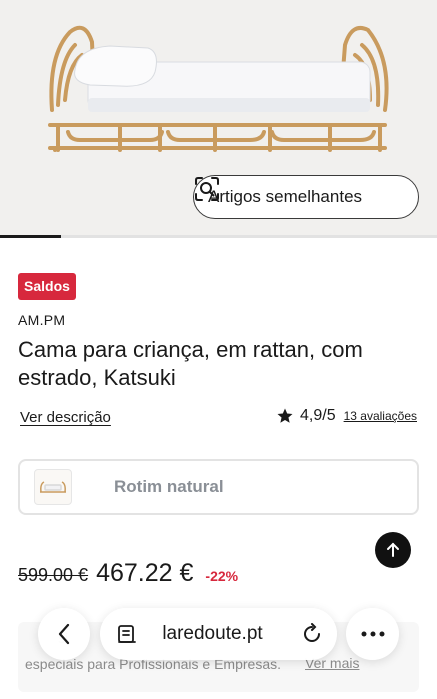 The height and width of the screenshot is (699, 437). I want to click on address-bar: laredoute.pt, so click(218, 634).